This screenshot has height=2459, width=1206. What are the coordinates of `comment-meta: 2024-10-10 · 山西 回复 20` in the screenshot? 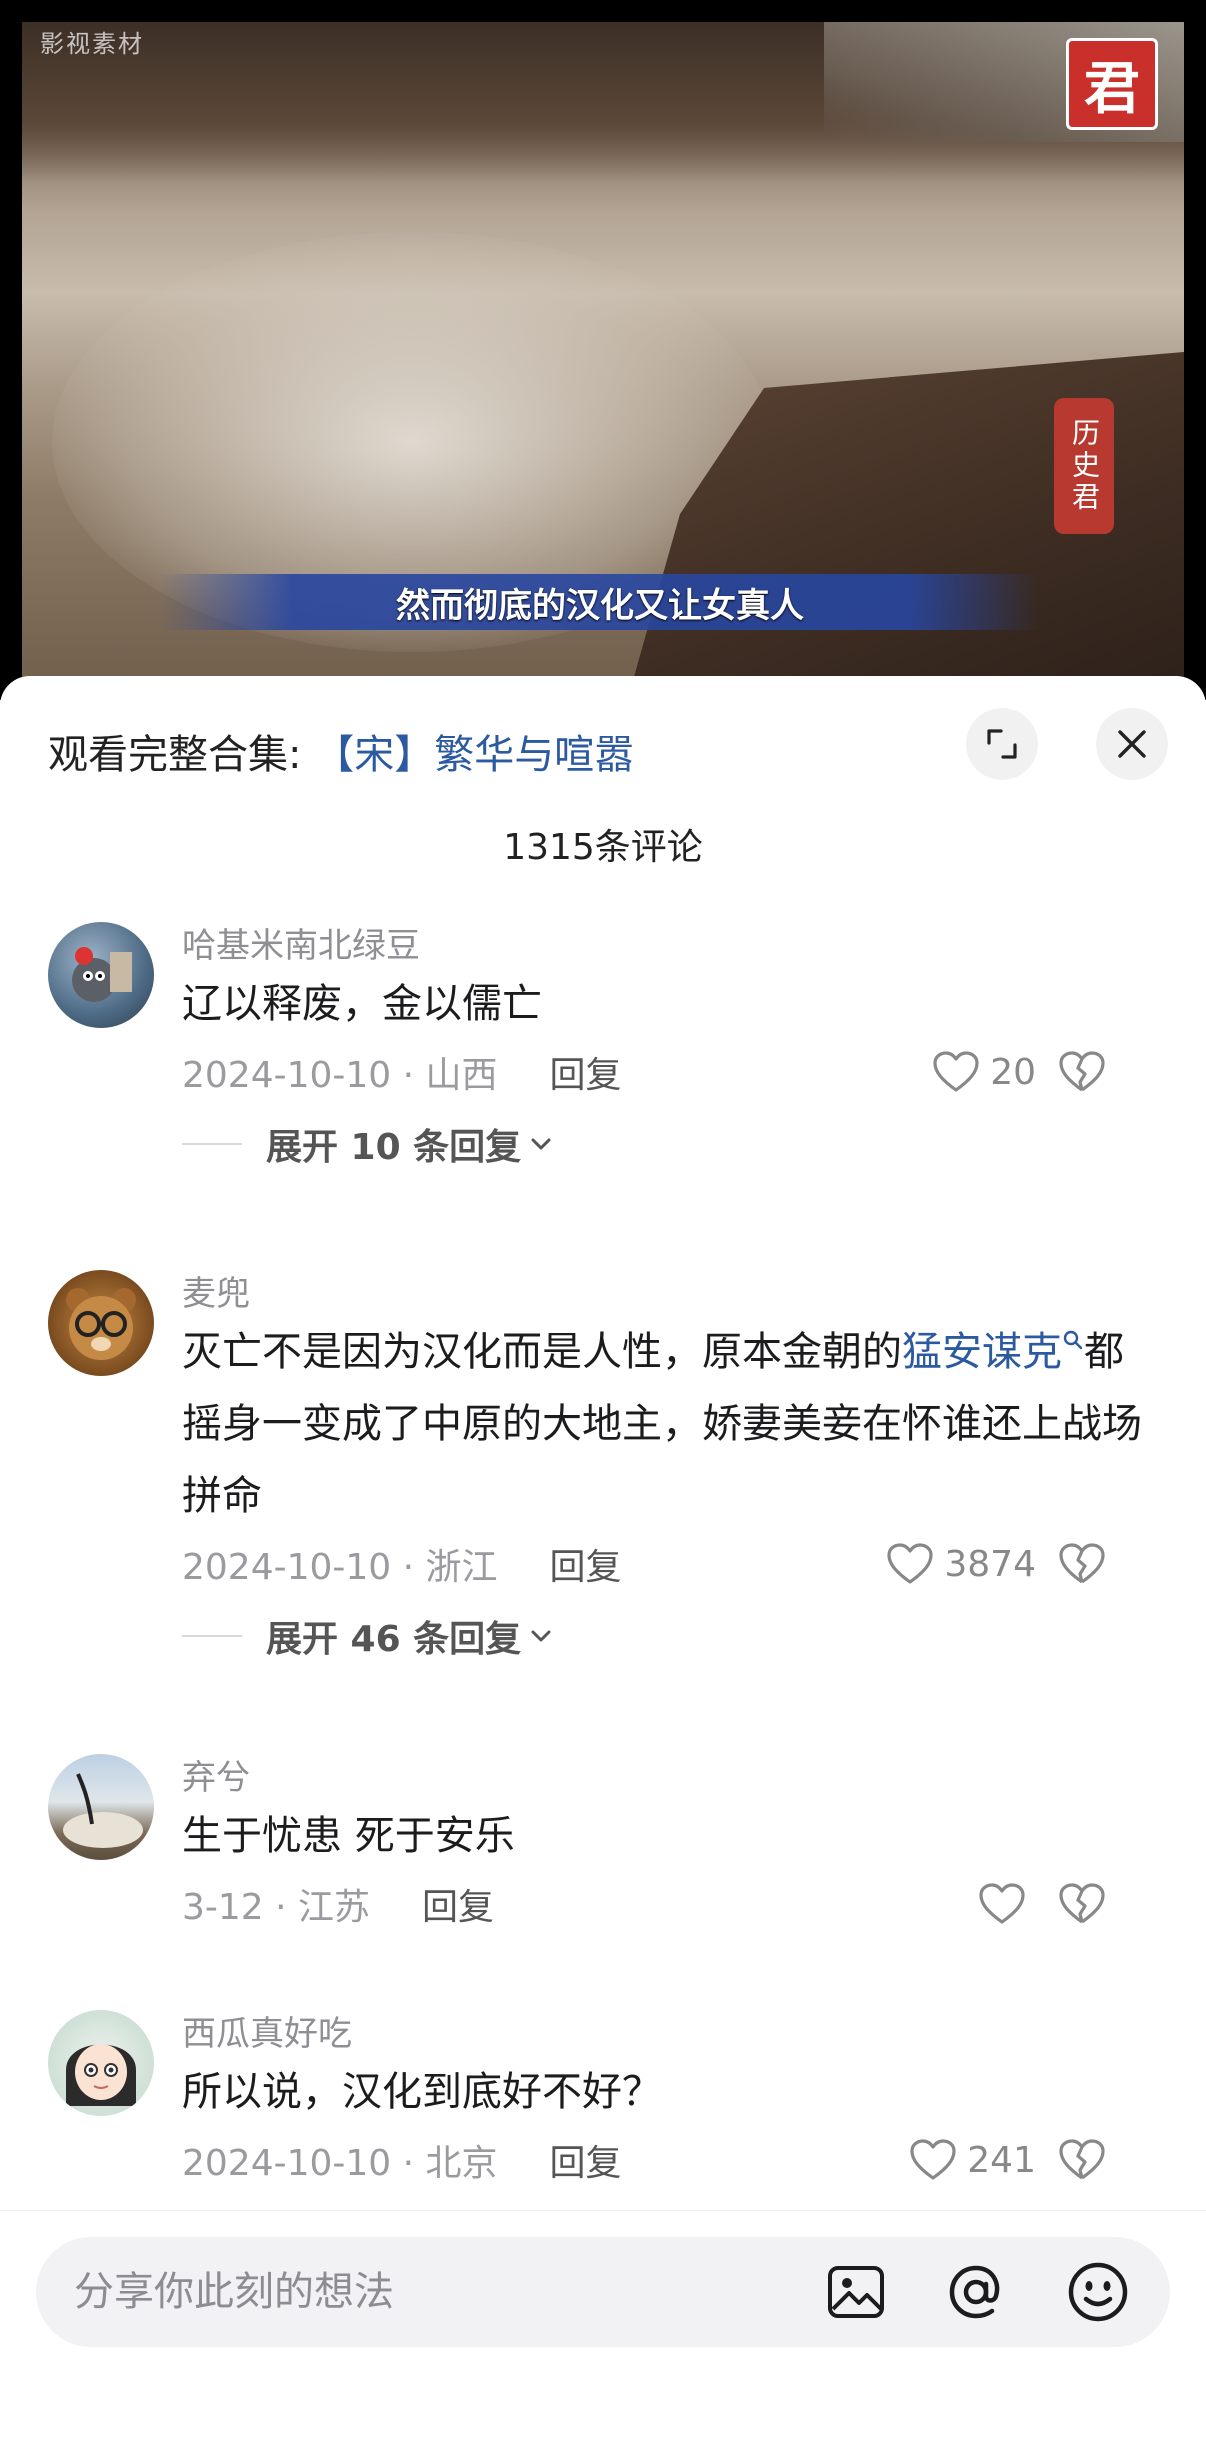 It's located at (664, 1072).